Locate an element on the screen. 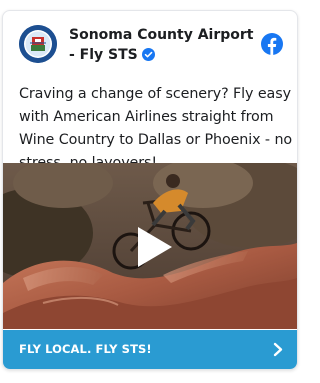  post-header: Sonoma County Airport - Fly STS is located at coordinates (150, 42).